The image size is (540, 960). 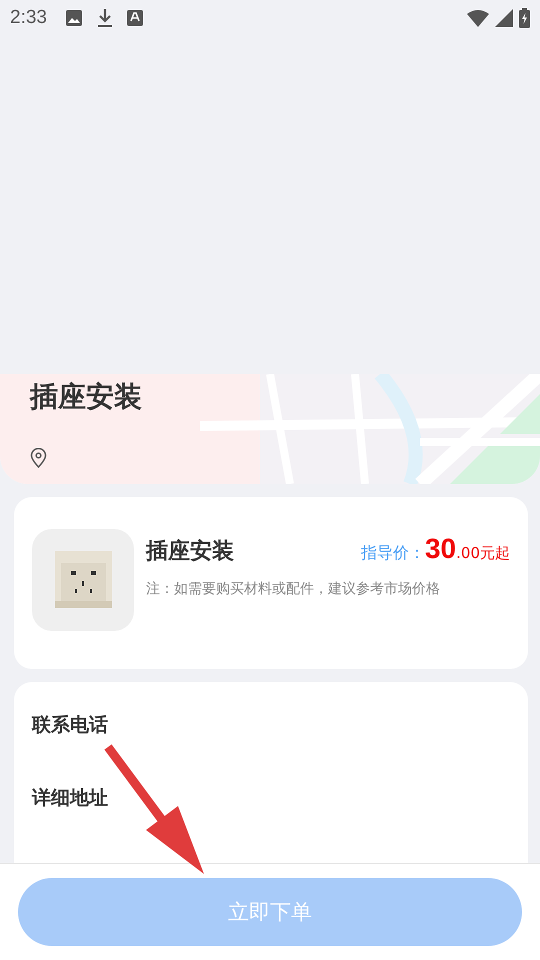 What do you see at coordinates (293, 589) in the screenshot?
I see `price-note: 注：如需要购买材料或配件，建议参考市场价格` at bounding box center [293, 589].